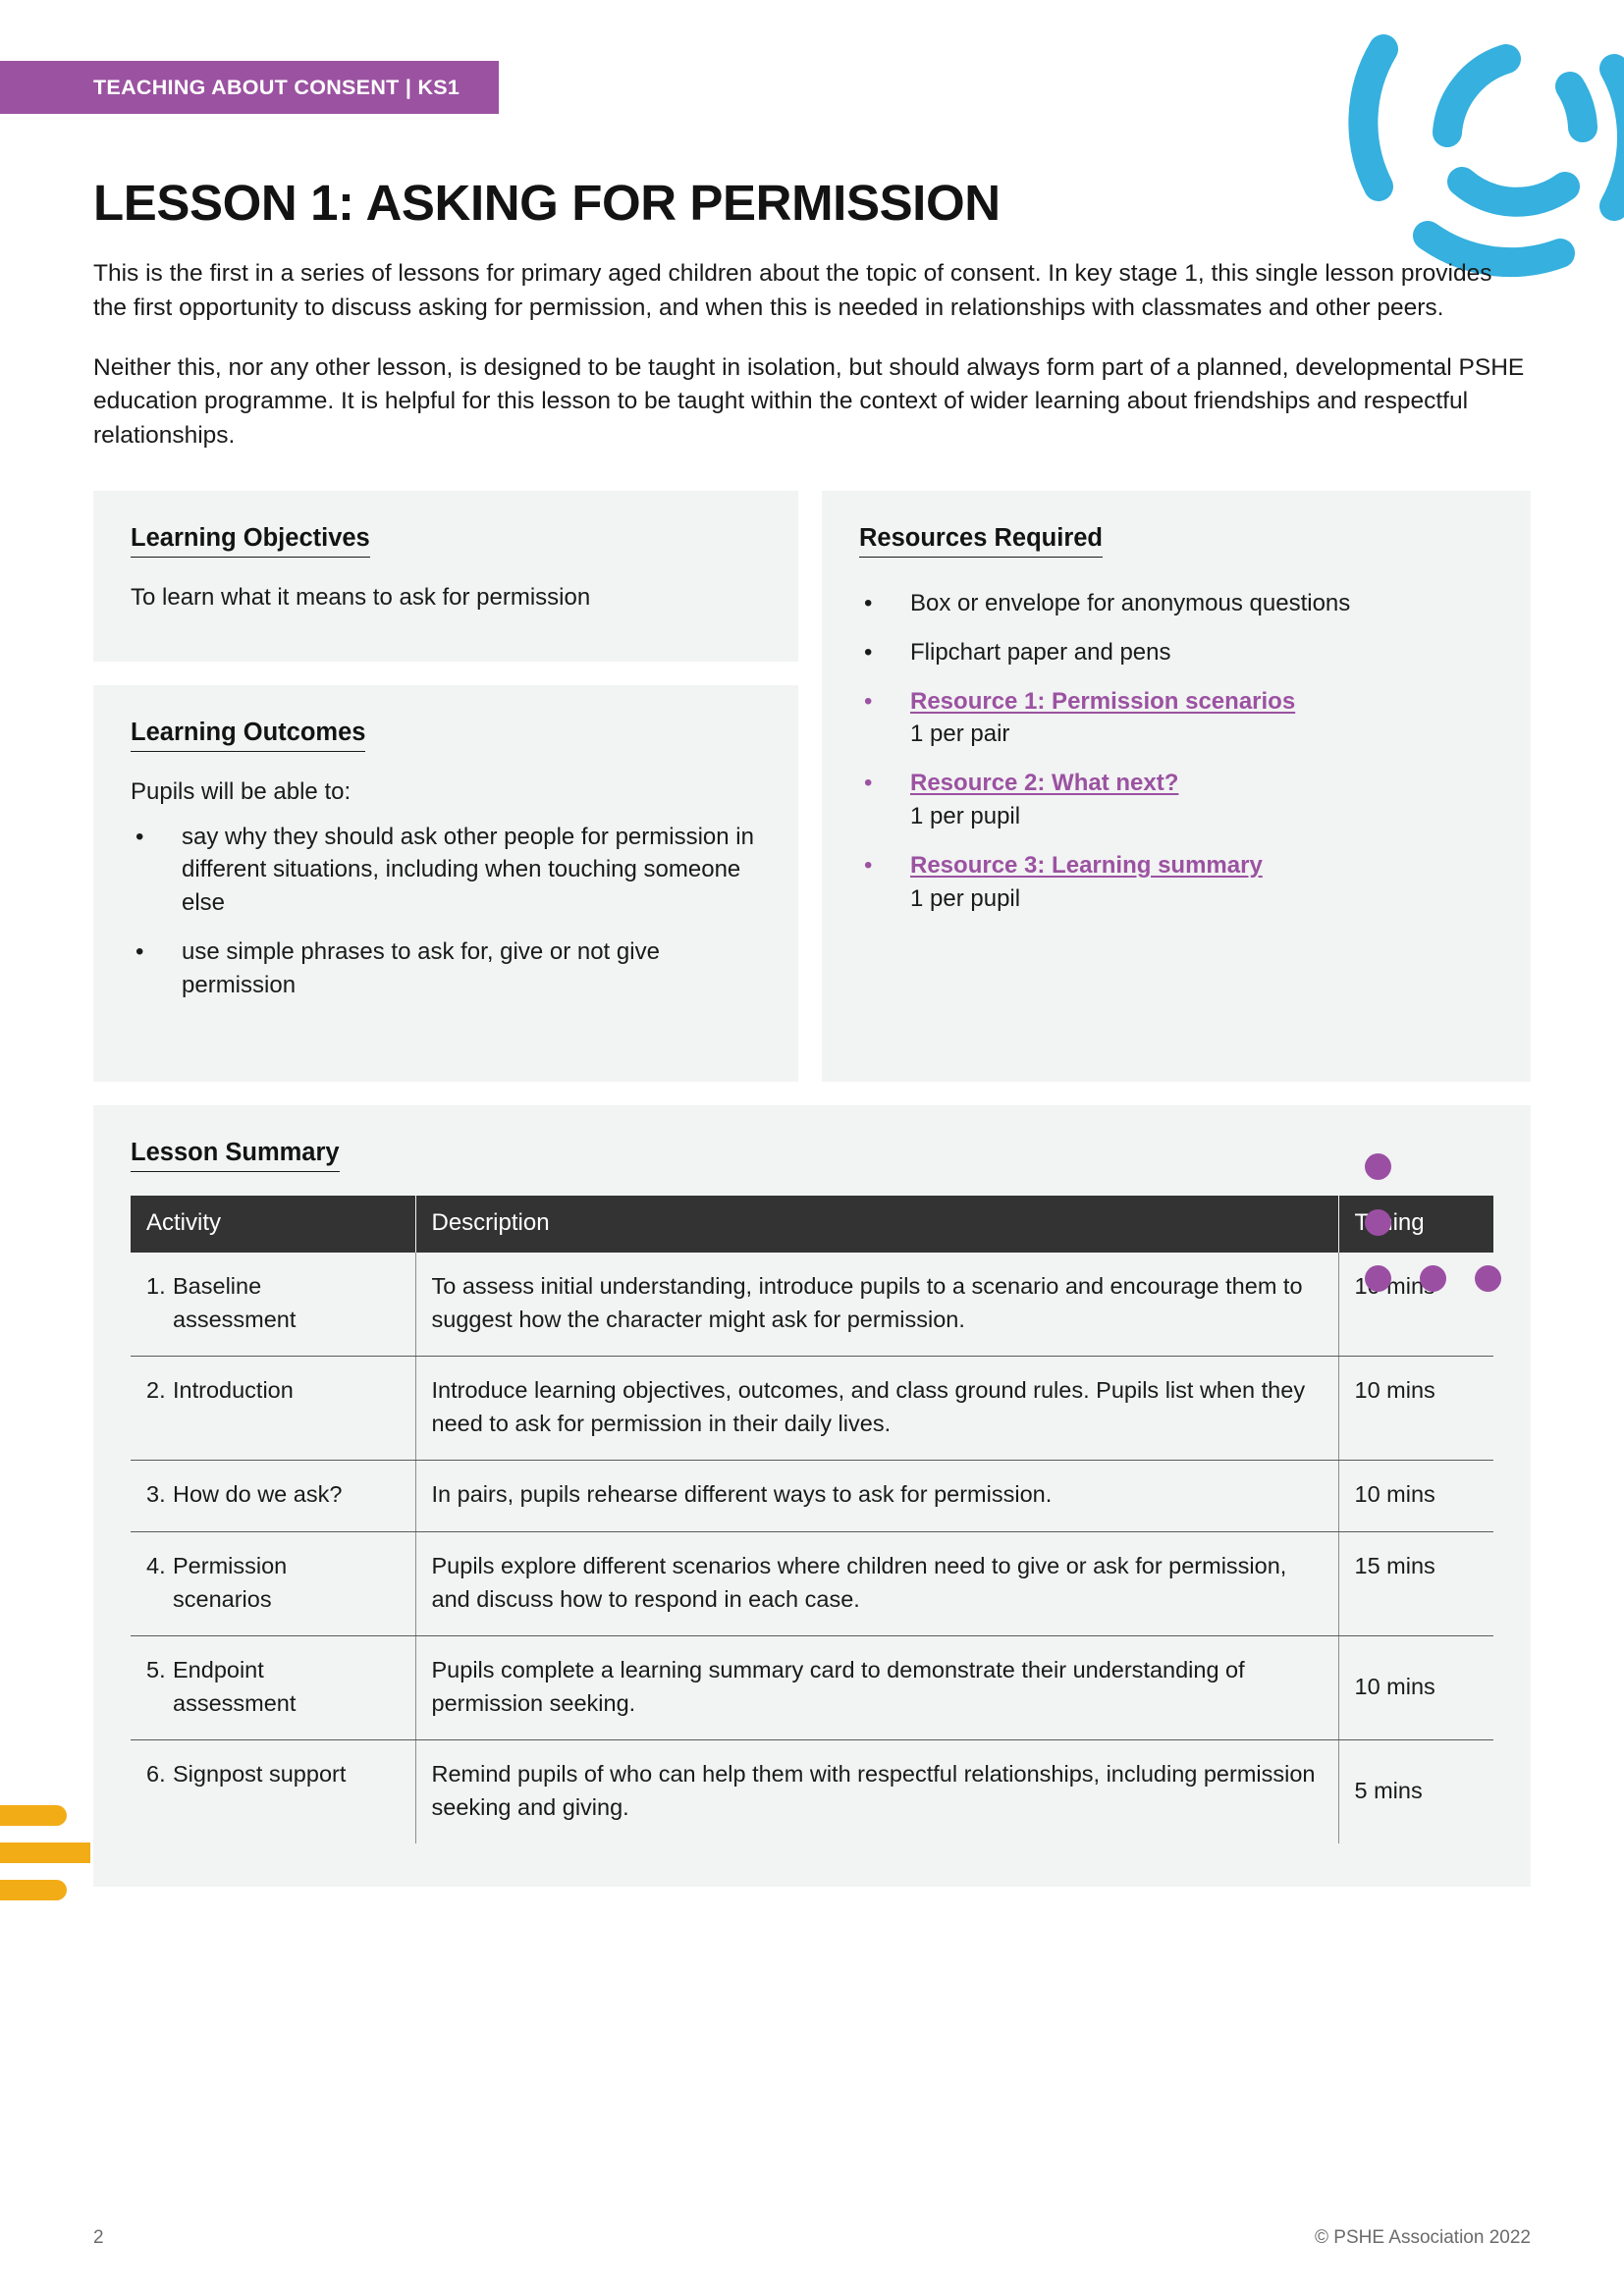  What do you see at coordinates (981, 541) in the screenshot?
I see `resources-required-heading: Resources Required` at bounding box center [981, 541].